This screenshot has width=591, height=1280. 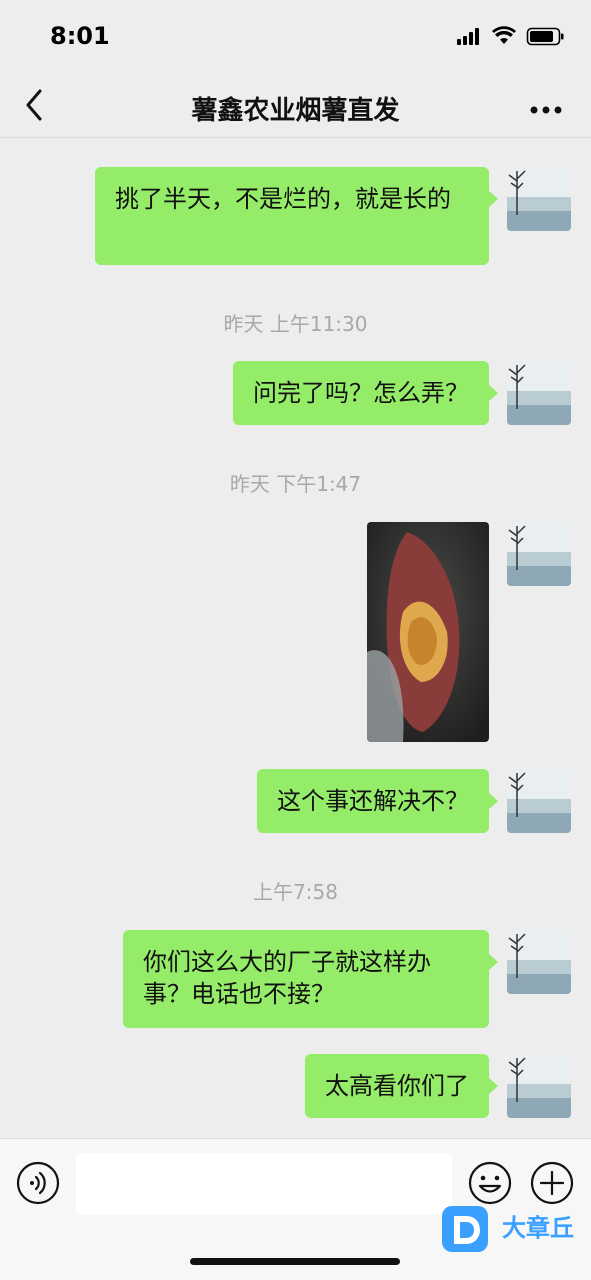 I want to click on sweet-potato-photo, so click(x=428, y=632).